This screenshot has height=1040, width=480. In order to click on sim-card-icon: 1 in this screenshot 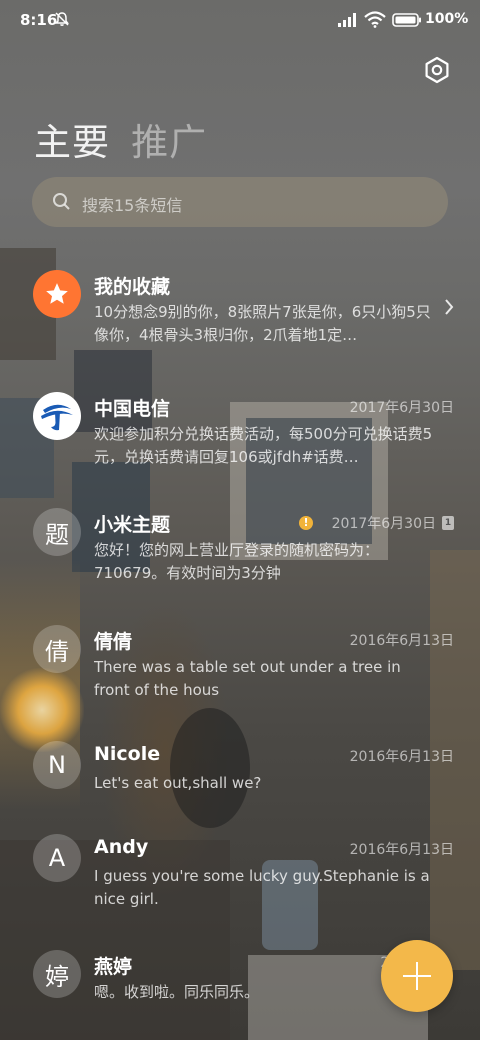, I will do `click(448, 523)`.